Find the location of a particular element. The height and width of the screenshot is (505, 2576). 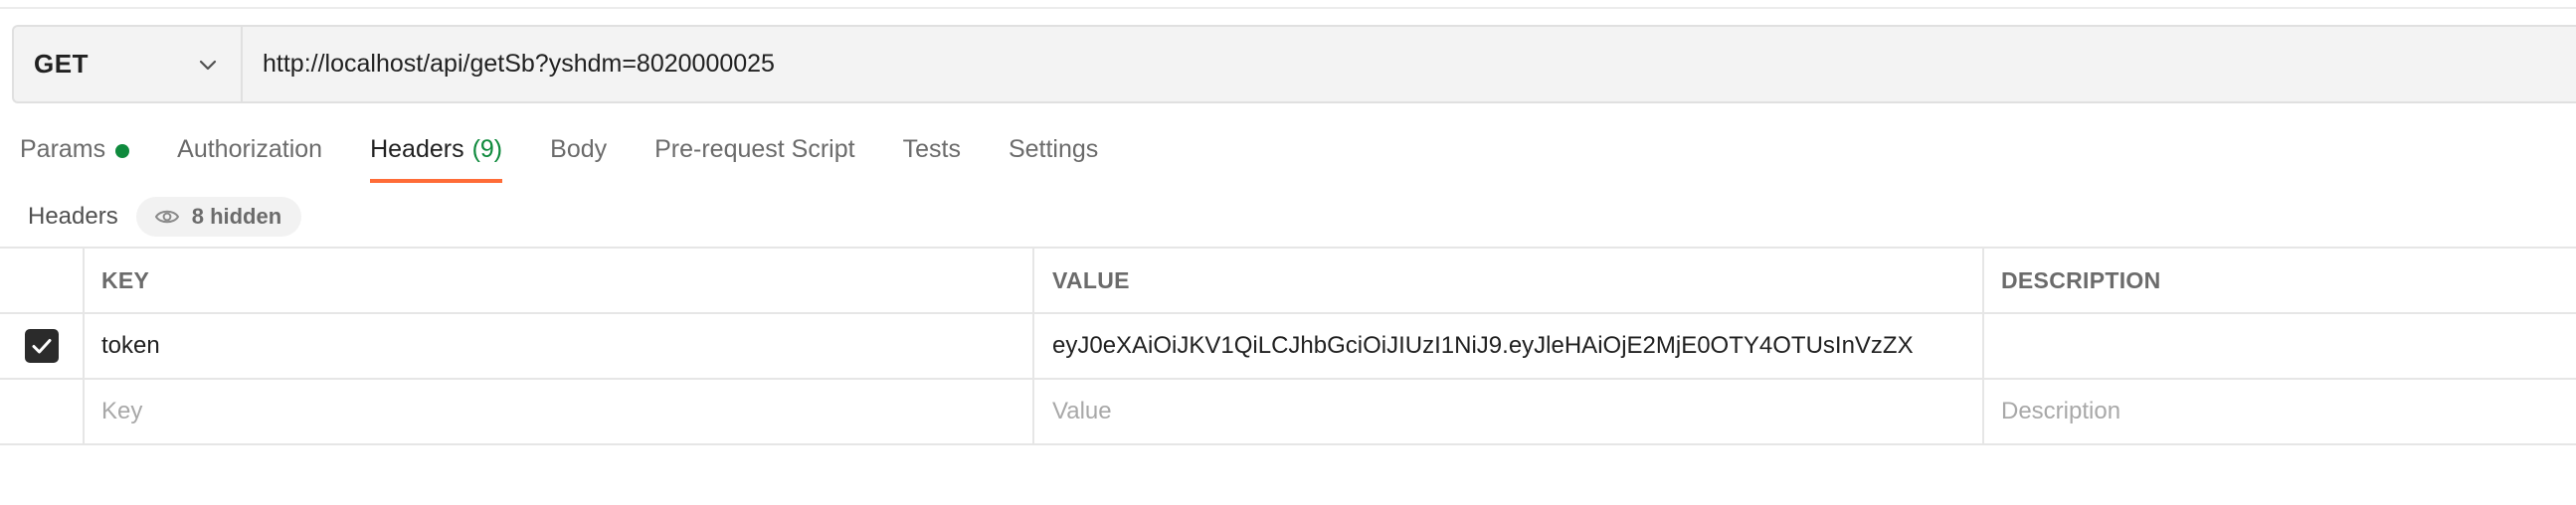

new-value-cell is located at coordinates (1509, 411).